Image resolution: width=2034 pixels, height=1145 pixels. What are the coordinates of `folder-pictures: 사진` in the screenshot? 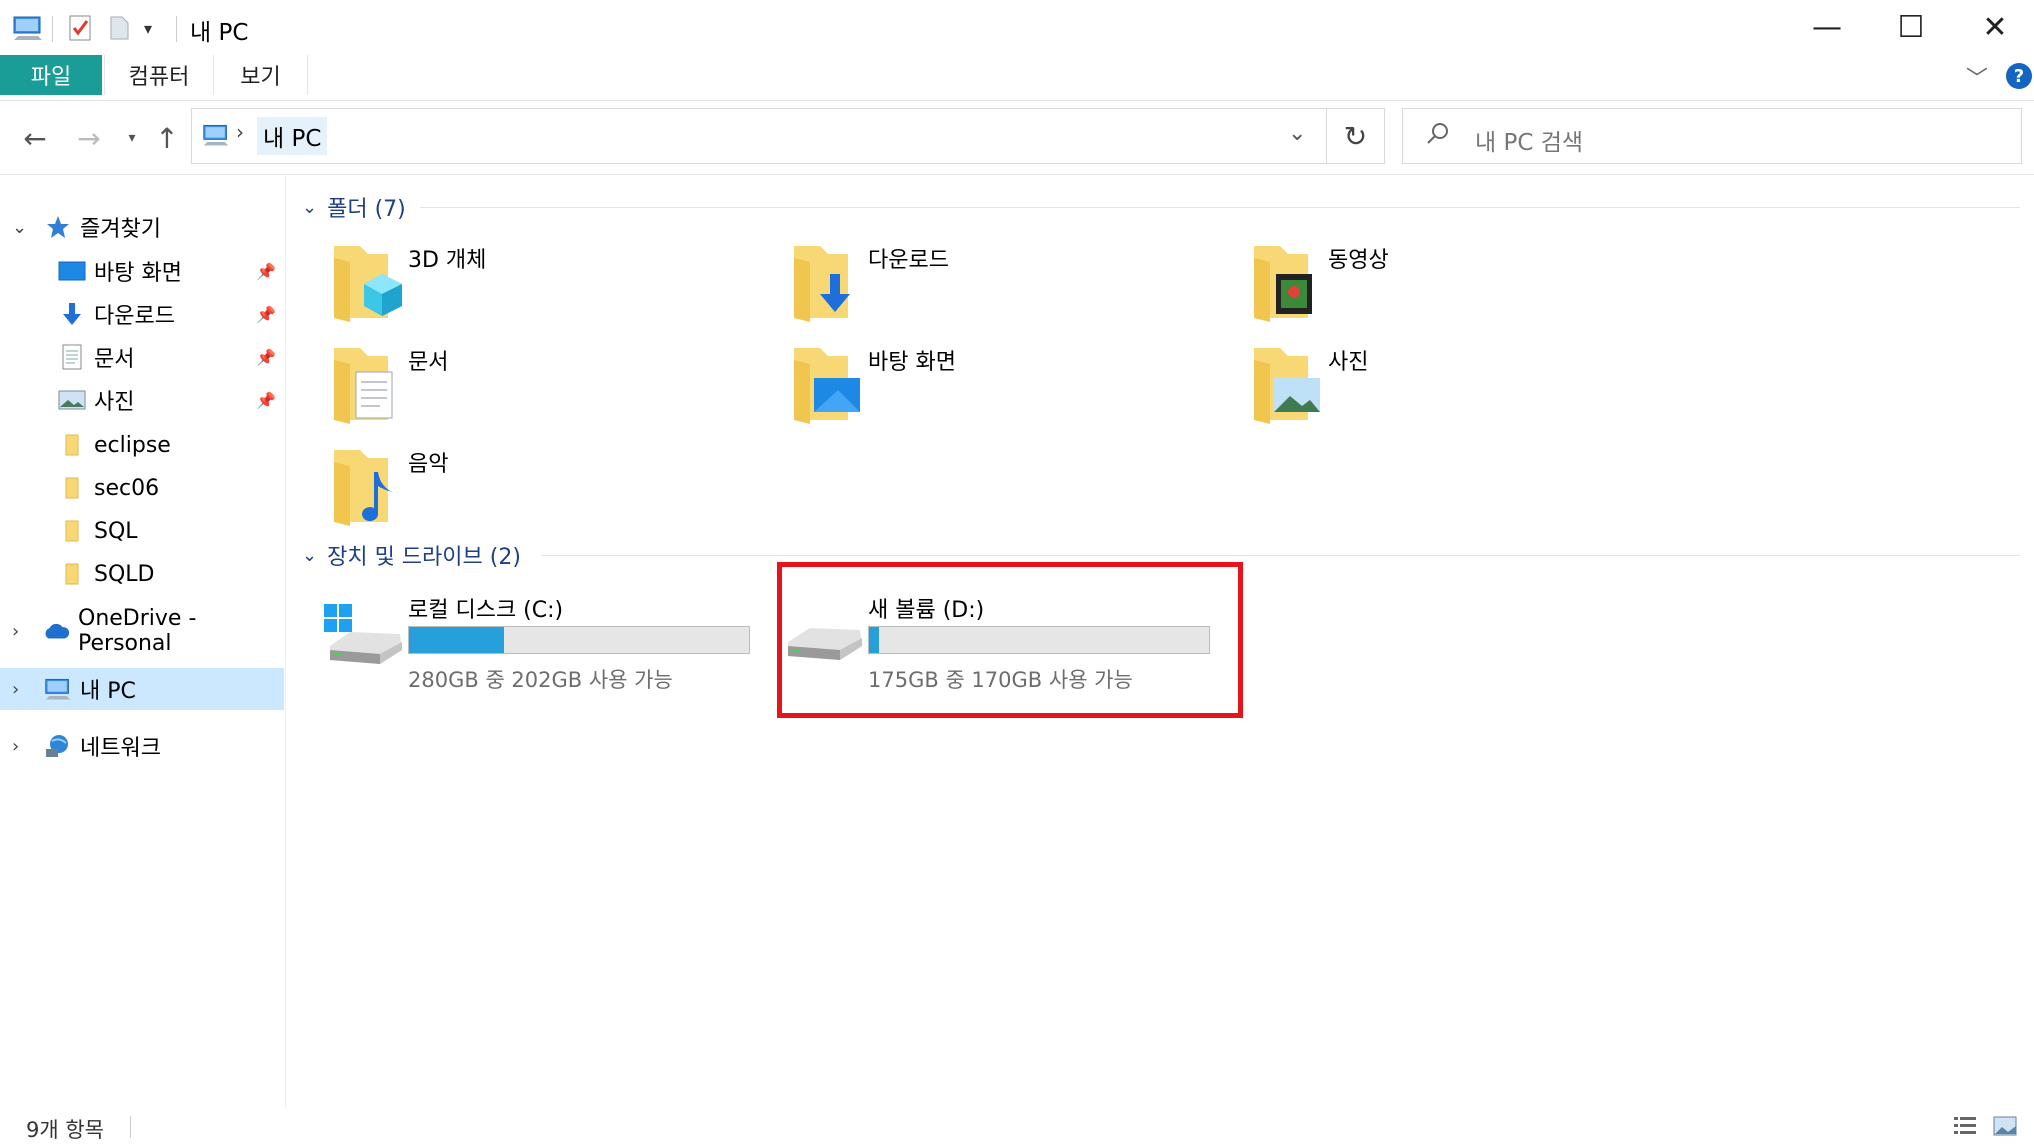 It's located at (1458, 384).